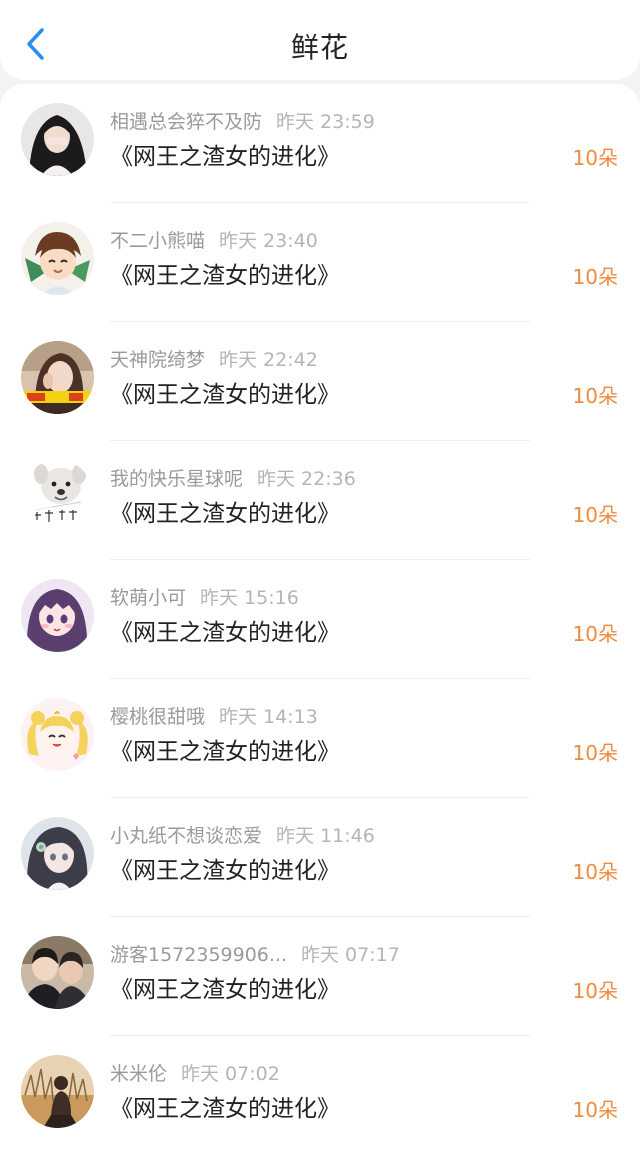 The height and width of the screenshot is (1152, 640). Describe the element at coordinates (306, 479) in the screenshot. I see `timestamp: 昨天 22:36` at that location.